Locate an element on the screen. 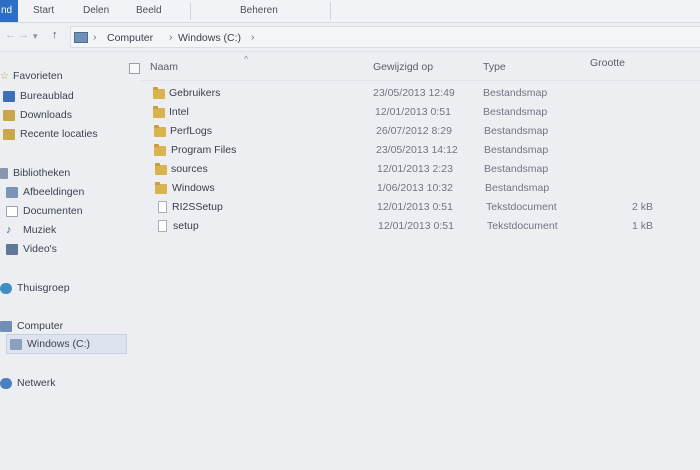  file-date: 23/05/2013 12:49 is located at coordinates (414, 93).